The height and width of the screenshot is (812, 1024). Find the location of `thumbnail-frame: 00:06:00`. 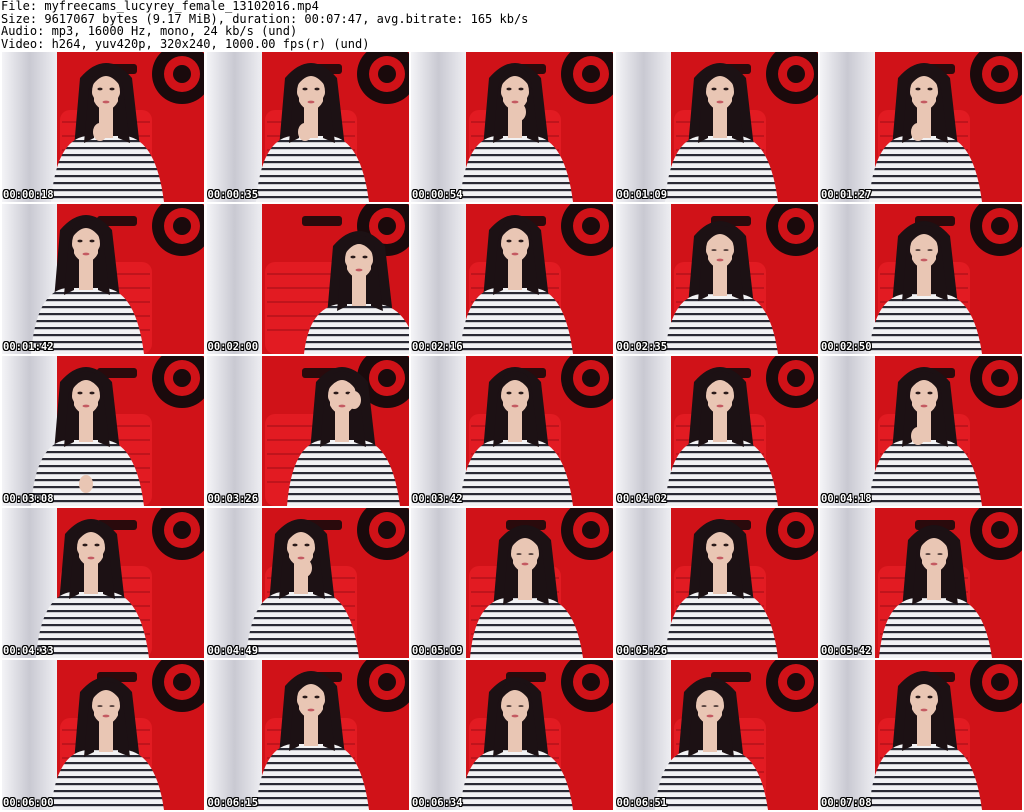

thumbnail-frame: 00:06:00 is located at coordinates (103, 735).